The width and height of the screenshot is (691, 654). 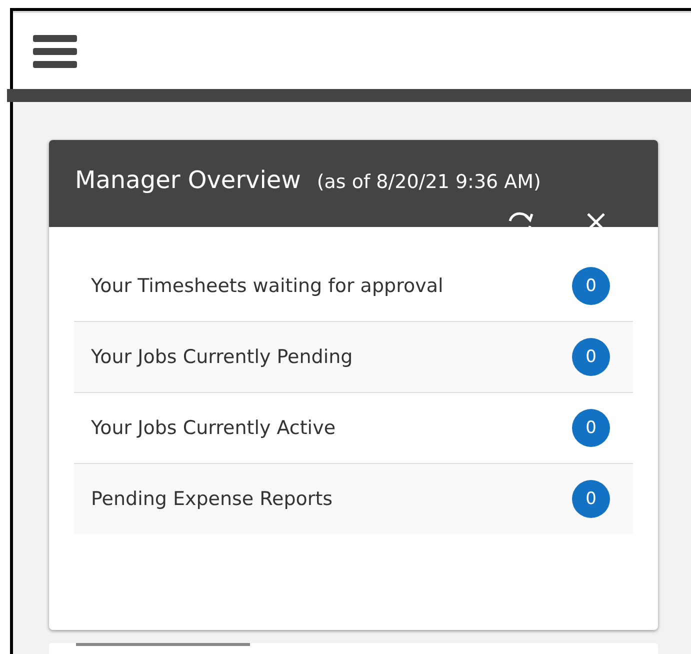 I want to click on timestamp: (as of 8/20/21 9:36 AM), so click(x=428, y=182).